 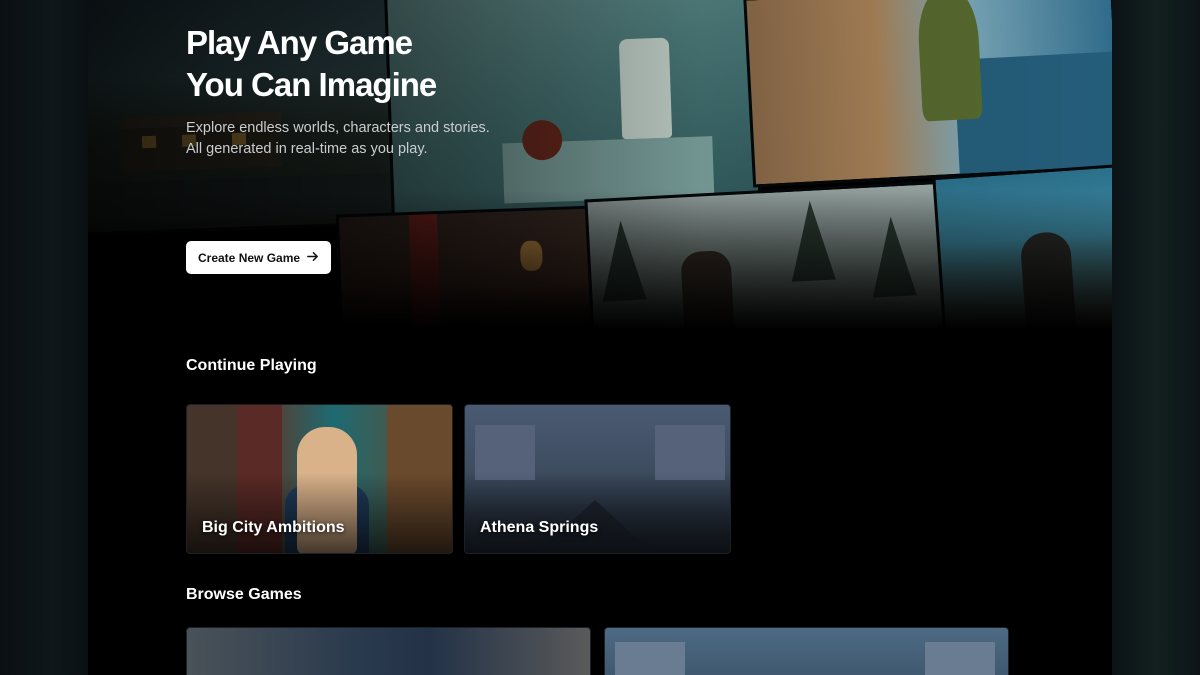 I want to click on create-new-game-label: Create New Game, so click(x=249, y=257).